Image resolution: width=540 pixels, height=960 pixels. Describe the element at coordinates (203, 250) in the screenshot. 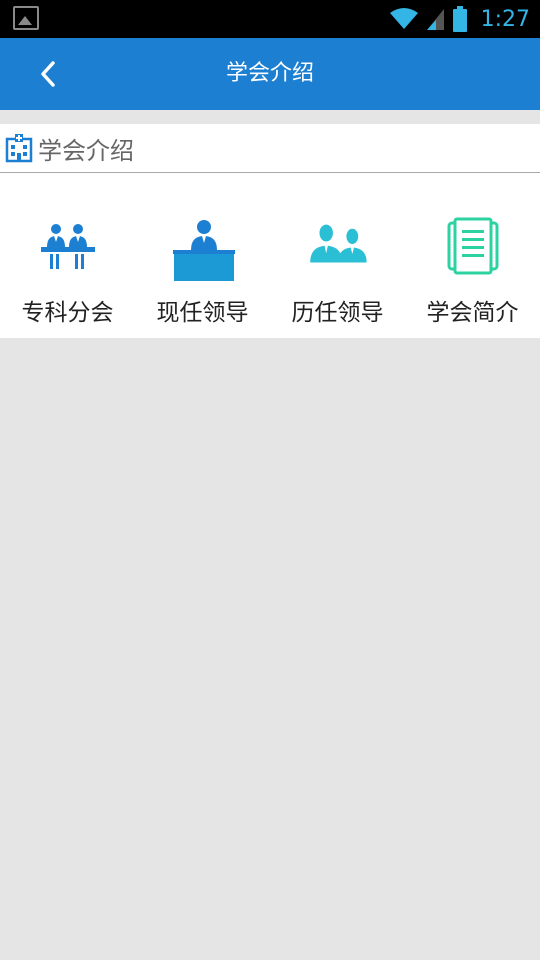

I see `leader-desk-icon` at that location.